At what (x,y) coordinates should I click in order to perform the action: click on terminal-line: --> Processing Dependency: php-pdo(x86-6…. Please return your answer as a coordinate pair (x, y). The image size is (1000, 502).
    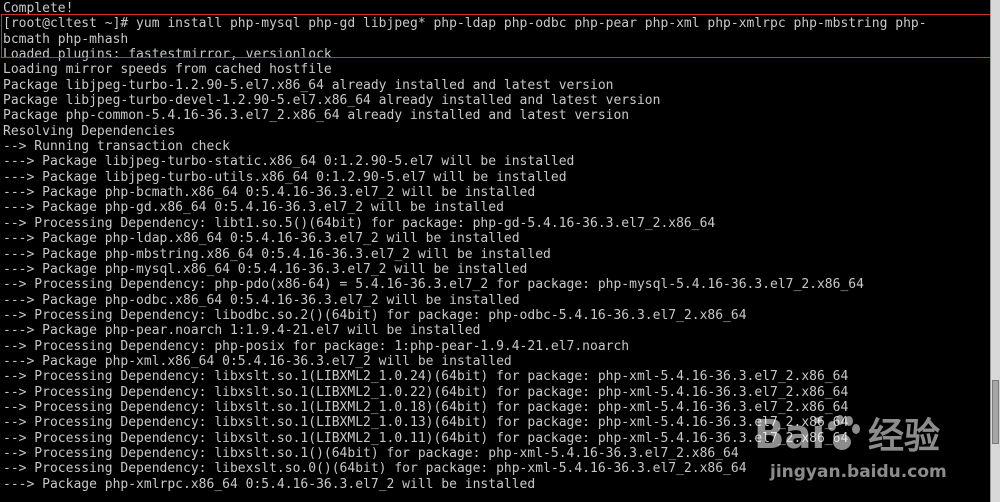
    Looking at the image, I should click on (433, 285).